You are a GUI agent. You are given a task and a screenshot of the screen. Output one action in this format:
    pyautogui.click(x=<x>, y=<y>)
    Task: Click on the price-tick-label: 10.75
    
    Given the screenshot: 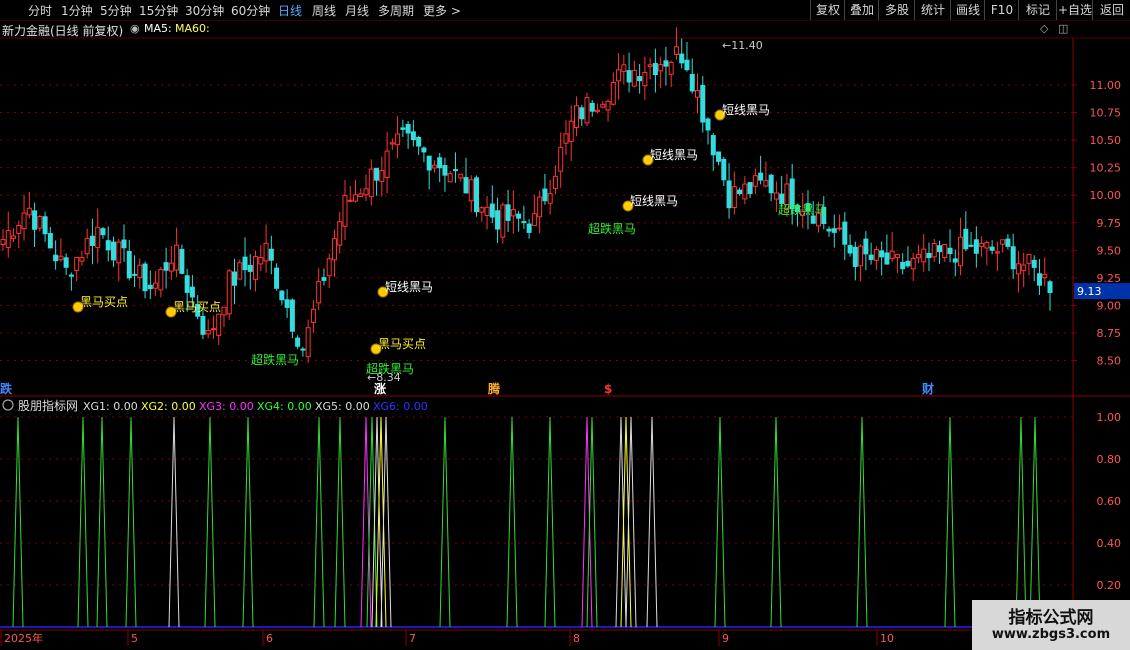 What is the action you would take?
    pyautogui.click(x=1106, y=113)
    